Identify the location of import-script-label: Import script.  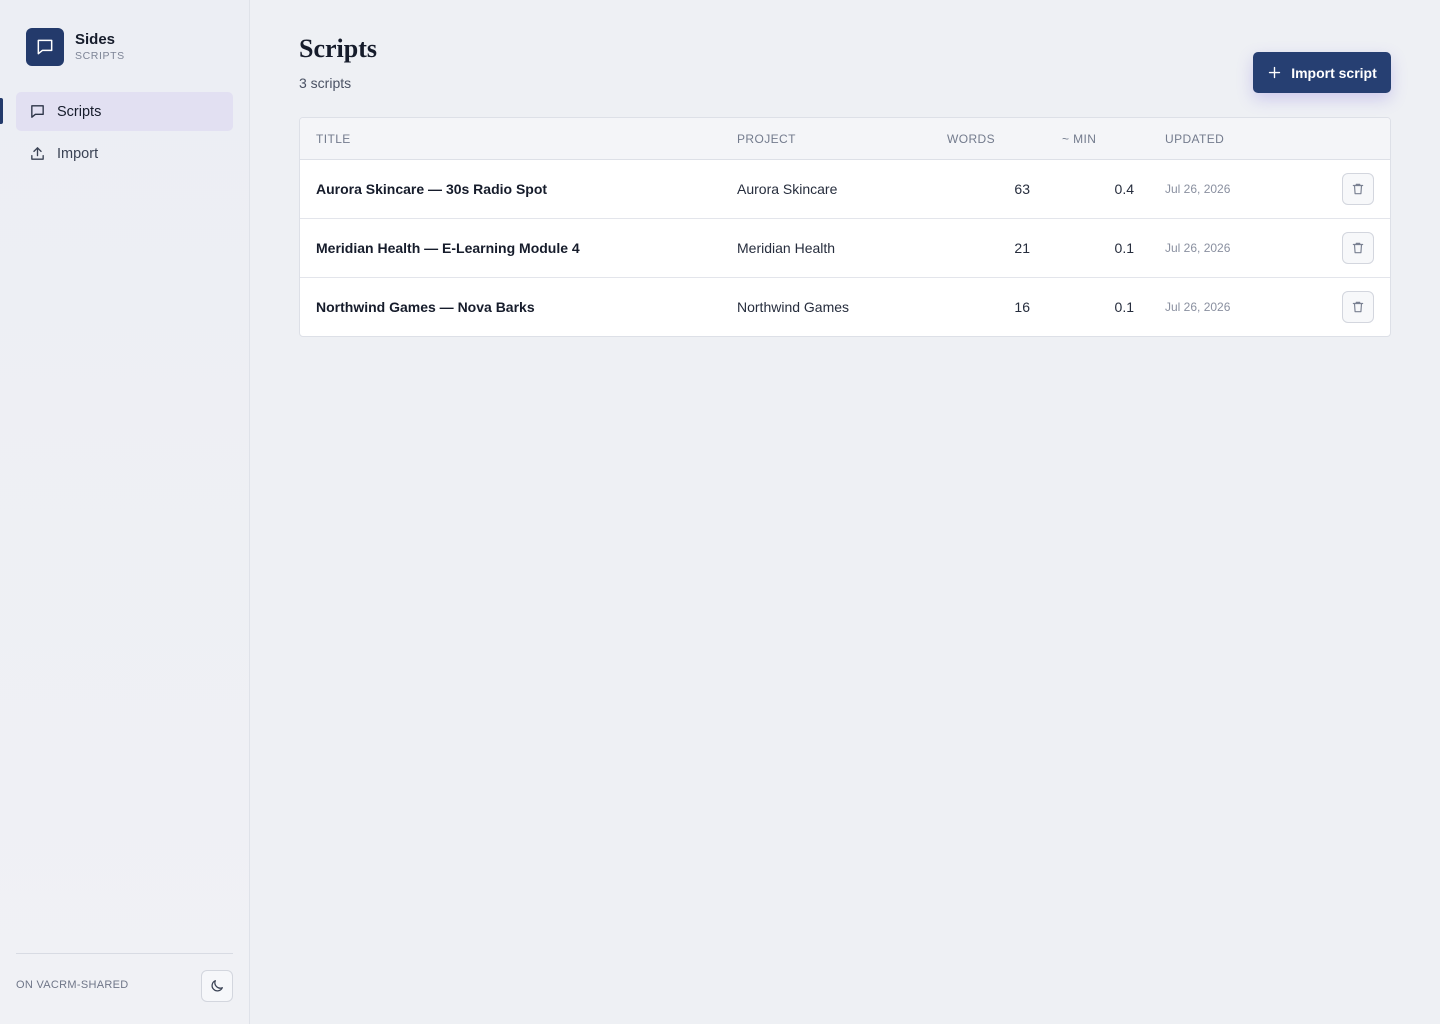
(1334, 72).